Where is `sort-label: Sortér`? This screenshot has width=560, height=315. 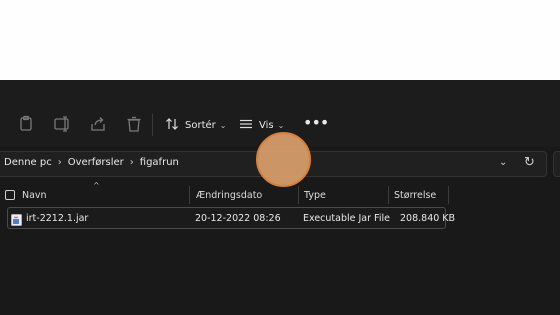
sort-label: Sortér is located at coordinates (200, 125).